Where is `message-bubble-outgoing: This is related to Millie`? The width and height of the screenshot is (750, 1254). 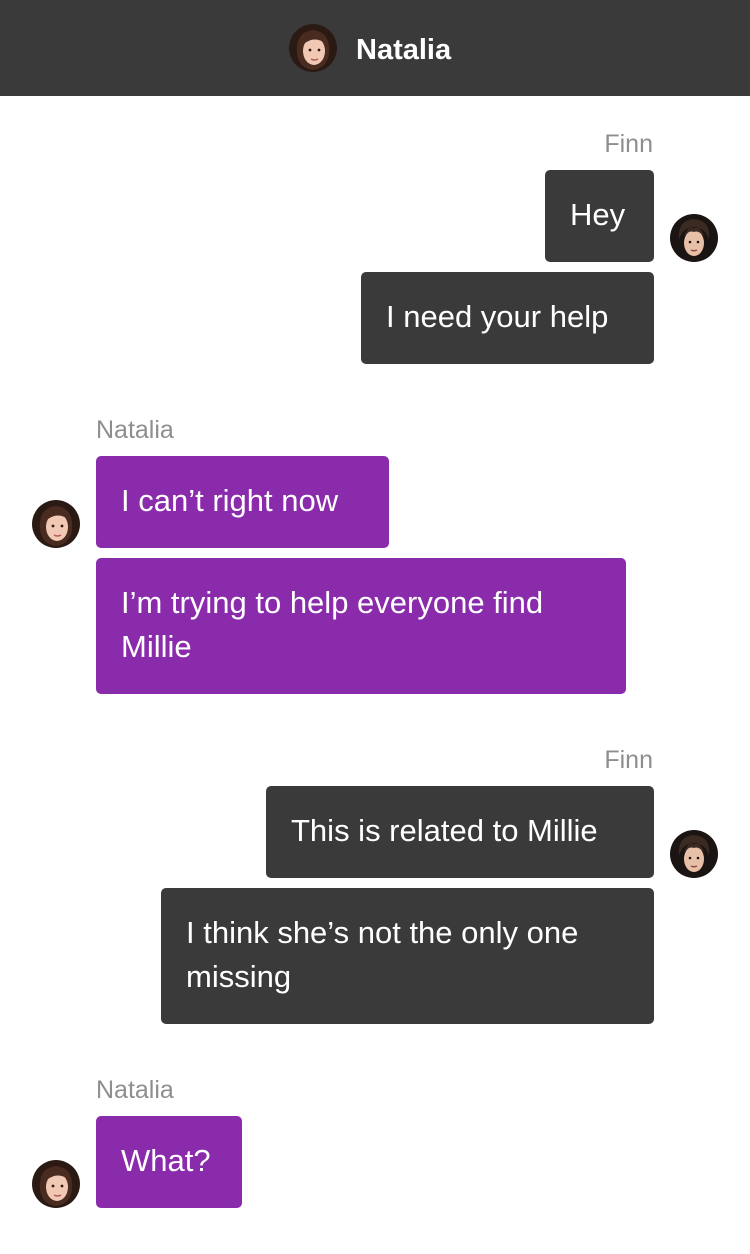
message-bubble-outgoing: This is related to Millie is located at coordinates (460, 832).